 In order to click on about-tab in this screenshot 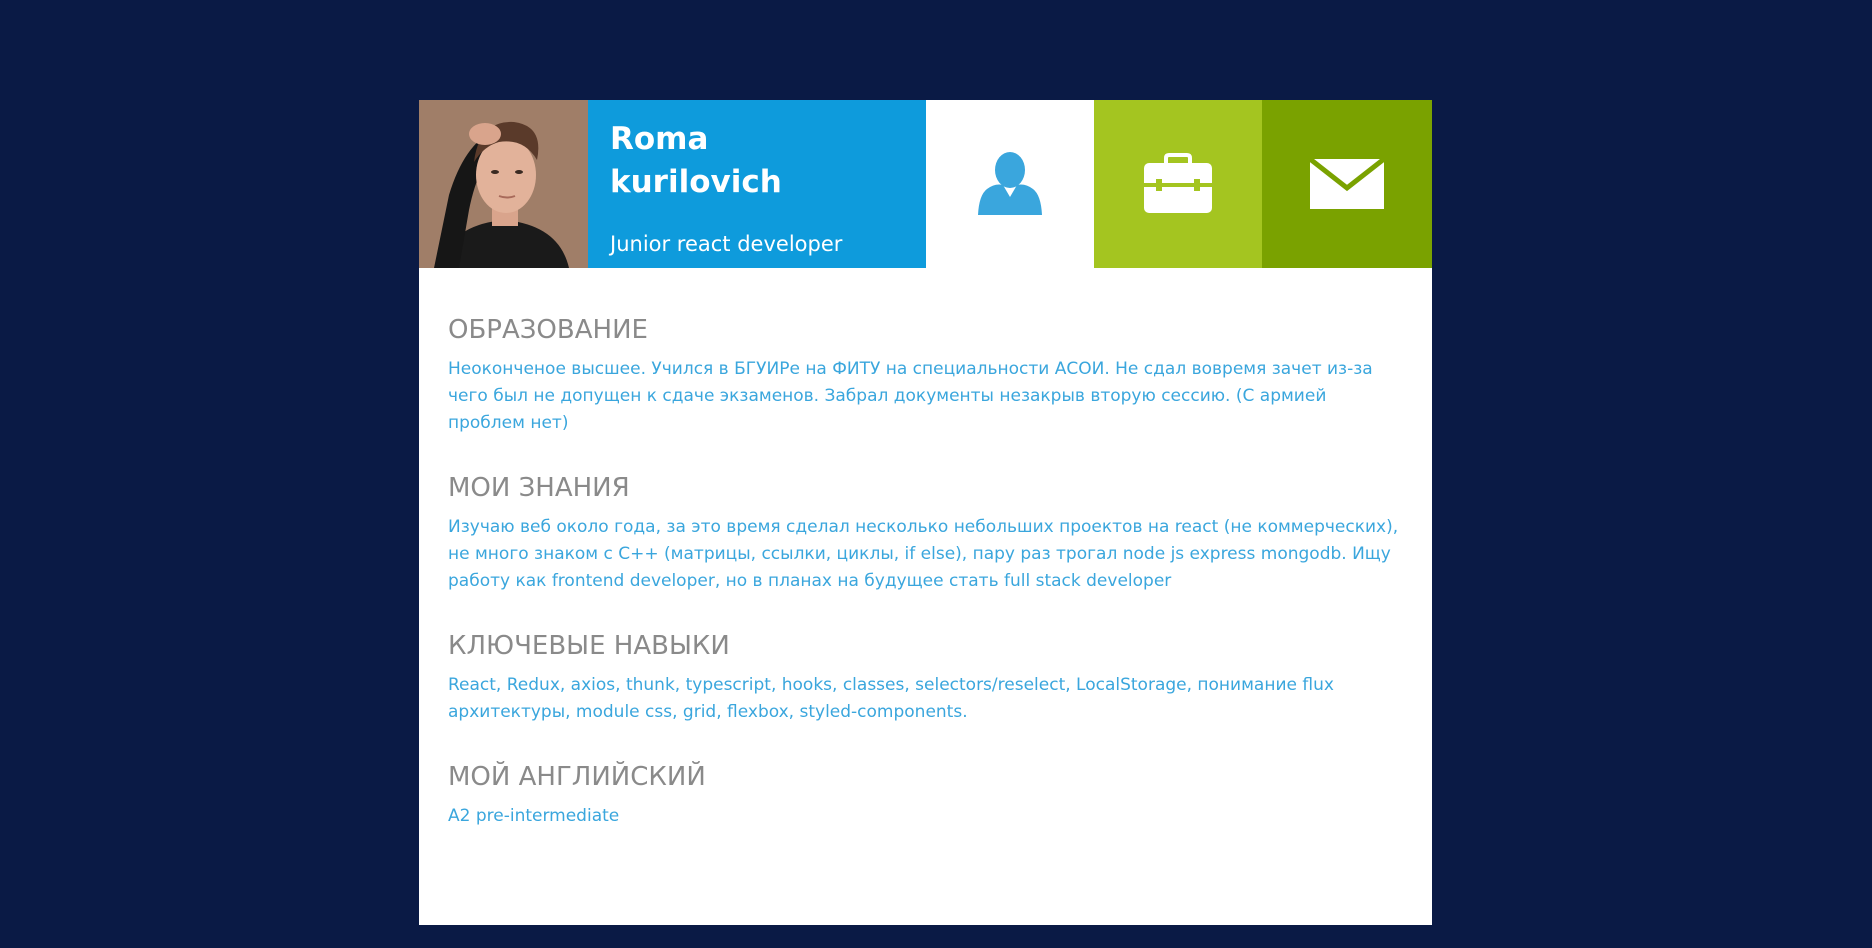, I will do `click(1010, 184)`.